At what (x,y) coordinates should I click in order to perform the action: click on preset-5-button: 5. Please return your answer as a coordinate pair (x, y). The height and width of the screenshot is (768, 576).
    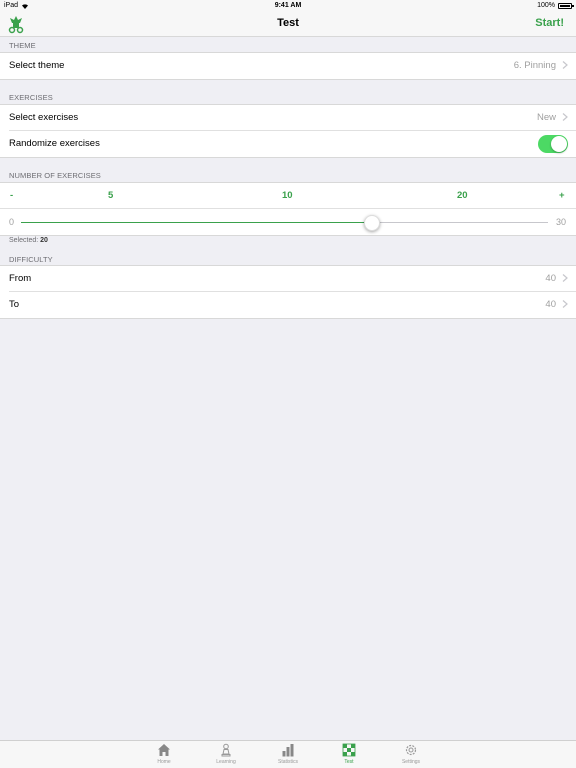
    Looking at the image, I should click on (110, 195).